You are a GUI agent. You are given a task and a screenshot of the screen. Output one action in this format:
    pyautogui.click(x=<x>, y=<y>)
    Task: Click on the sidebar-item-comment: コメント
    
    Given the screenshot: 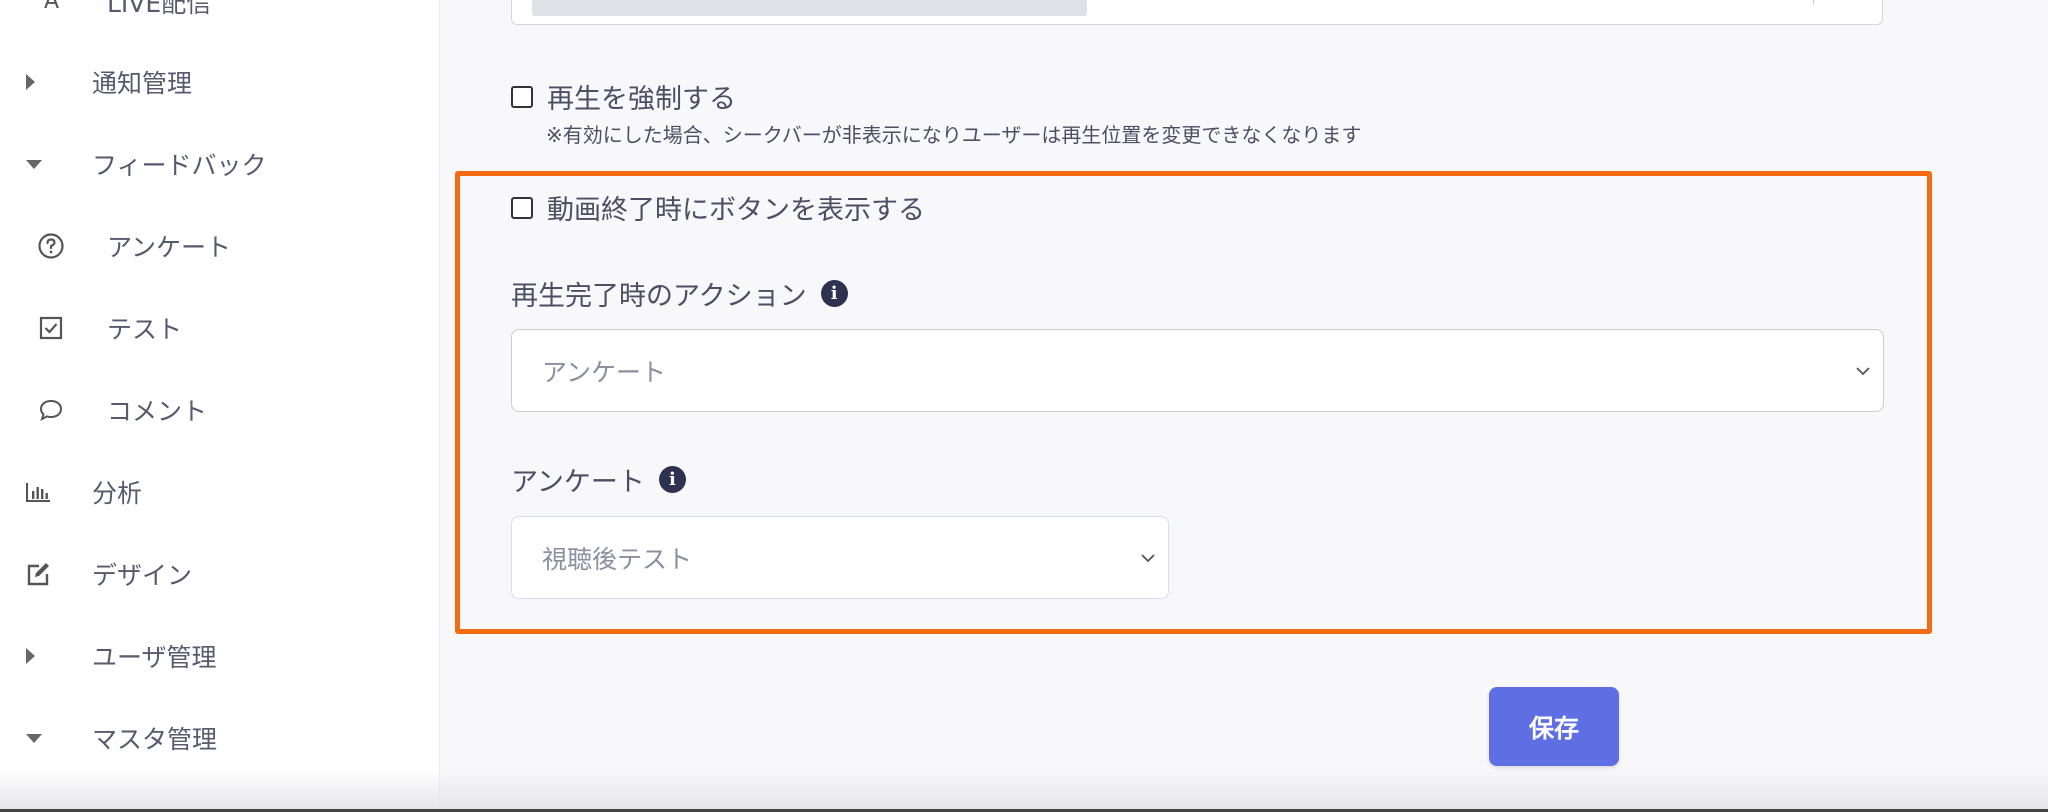 What is the action you would take?
    pyautogui.click(x=220, y=410)
    